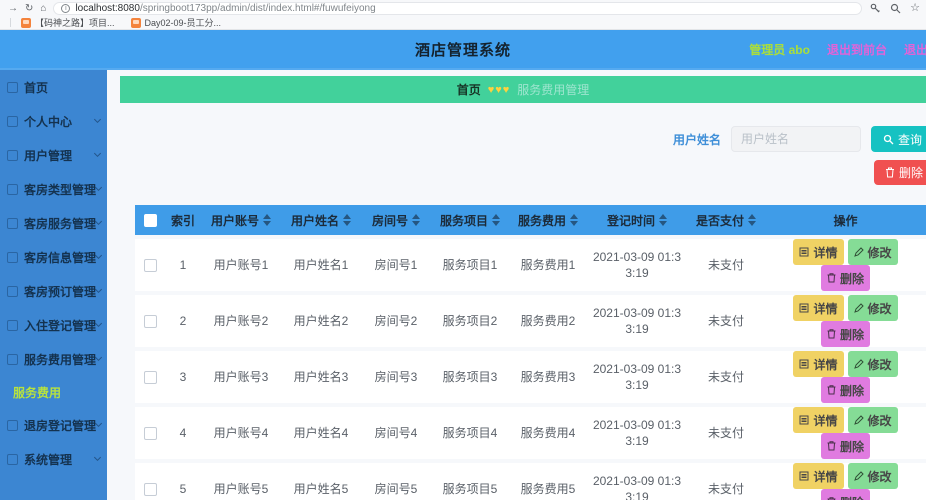 This screenshot has height=500, width=926. Describe the element at coordinates (13, 8) in the screenshot. I see `forward-icon: →` at that location.